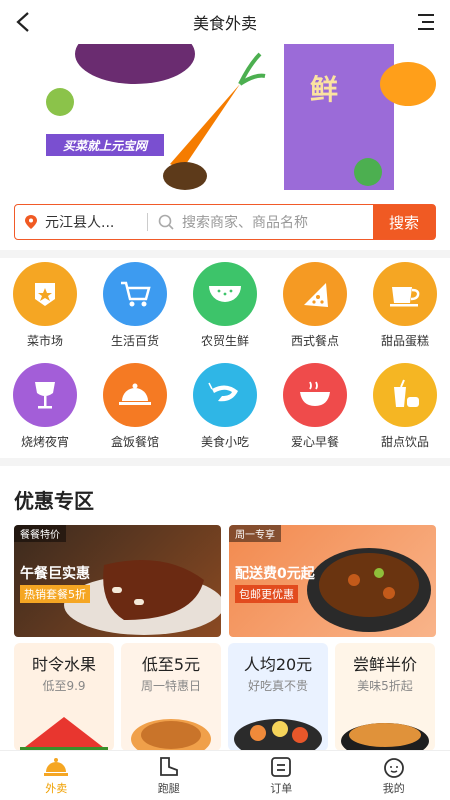  Describe the element at coordinates (44, 341) in the screenshot. I see `category-label: 菜市场` at that location.